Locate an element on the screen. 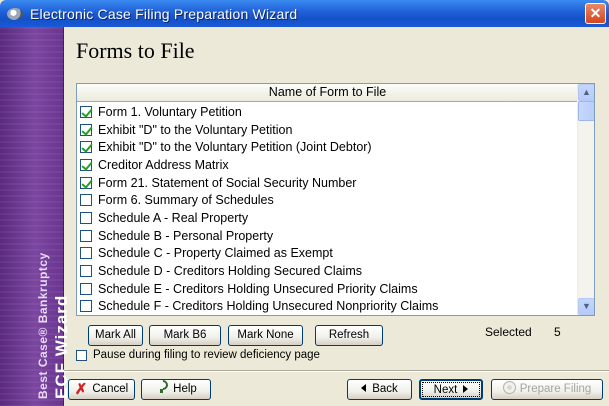 The width and height of the screenshot is (609, 406). selected-count: 5 is located at coordinates (557, 332).